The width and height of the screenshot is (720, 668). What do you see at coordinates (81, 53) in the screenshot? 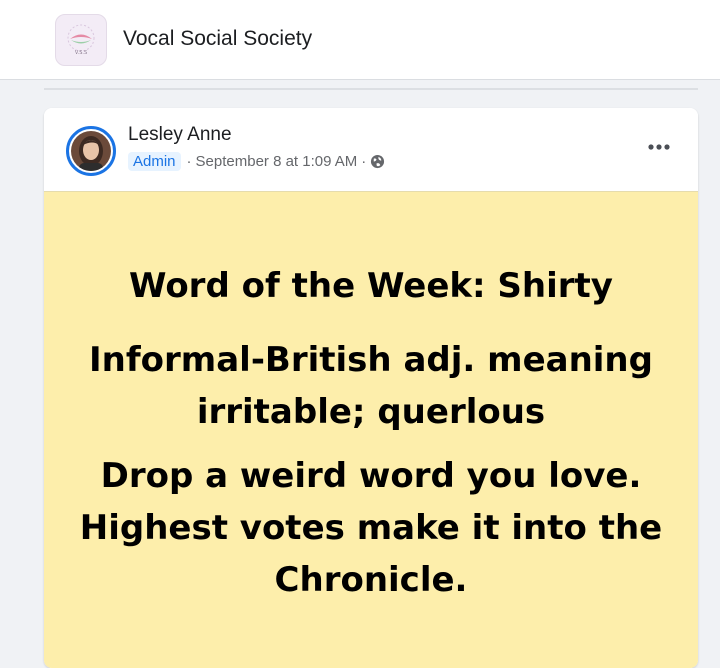
I see `group-logo-text: V.S.S` at bounding box center [81, 53].